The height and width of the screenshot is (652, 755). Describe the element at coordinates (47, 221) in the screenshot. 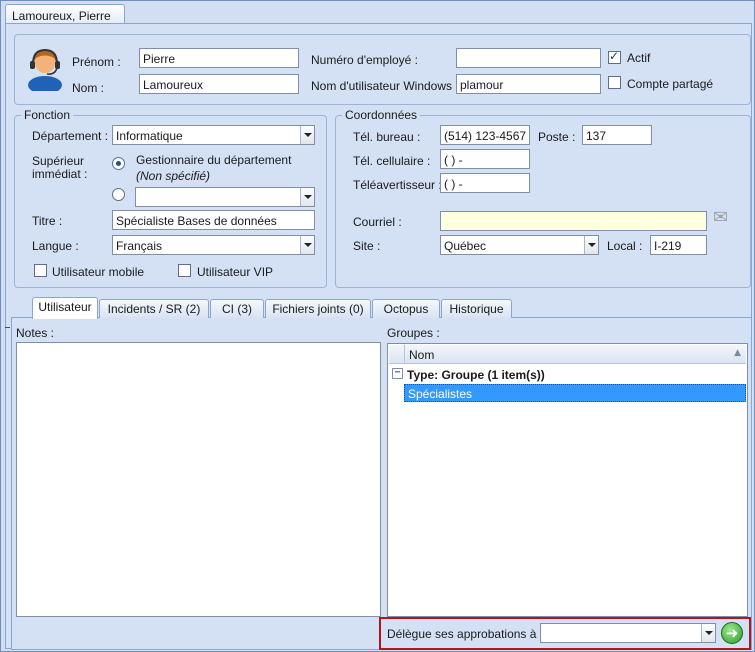

I see `title-label: Titre :` at that location.